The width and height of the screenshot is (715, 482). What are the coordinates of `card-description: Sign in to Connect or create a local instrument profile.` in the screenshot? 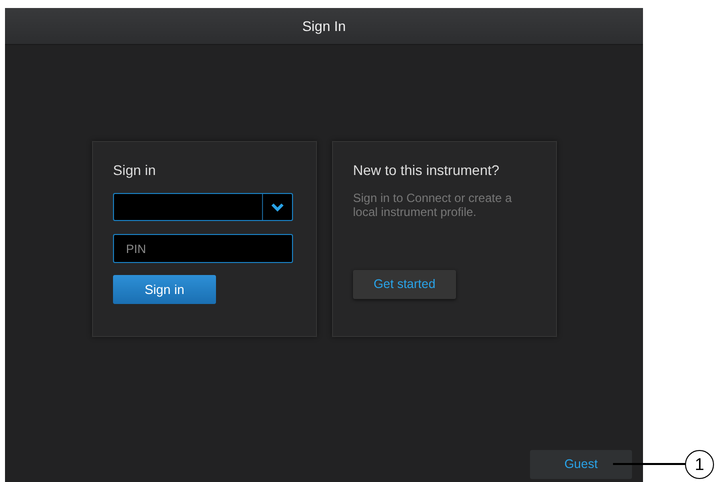 It's located at (433, 205).